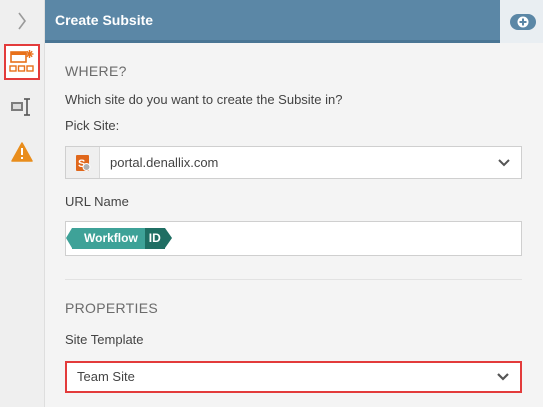 The image size is (543, 407). Describe the element at coordinates (92, 125) in the screenshot. I see `pick-site-label: Pick Site:` at that location.